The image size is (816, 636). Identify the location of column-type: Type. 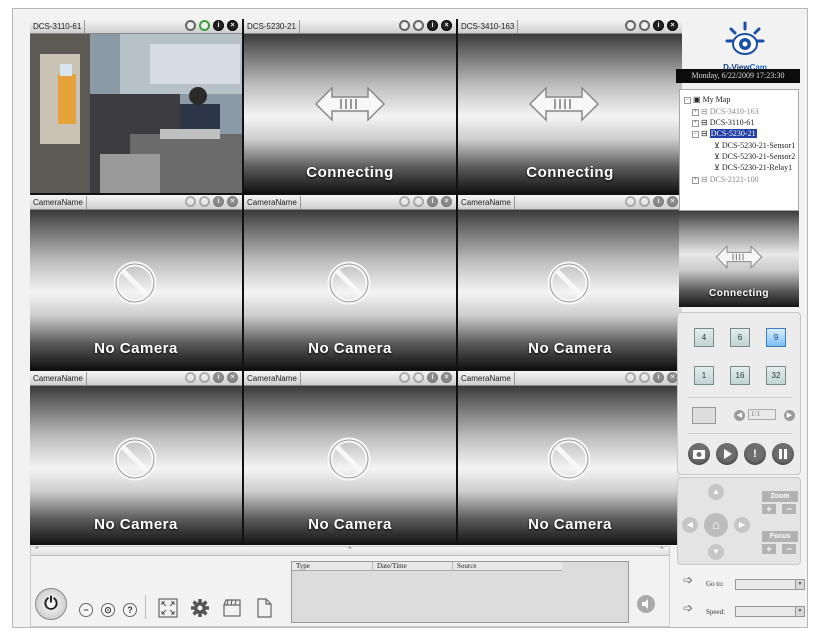
(332, 566).